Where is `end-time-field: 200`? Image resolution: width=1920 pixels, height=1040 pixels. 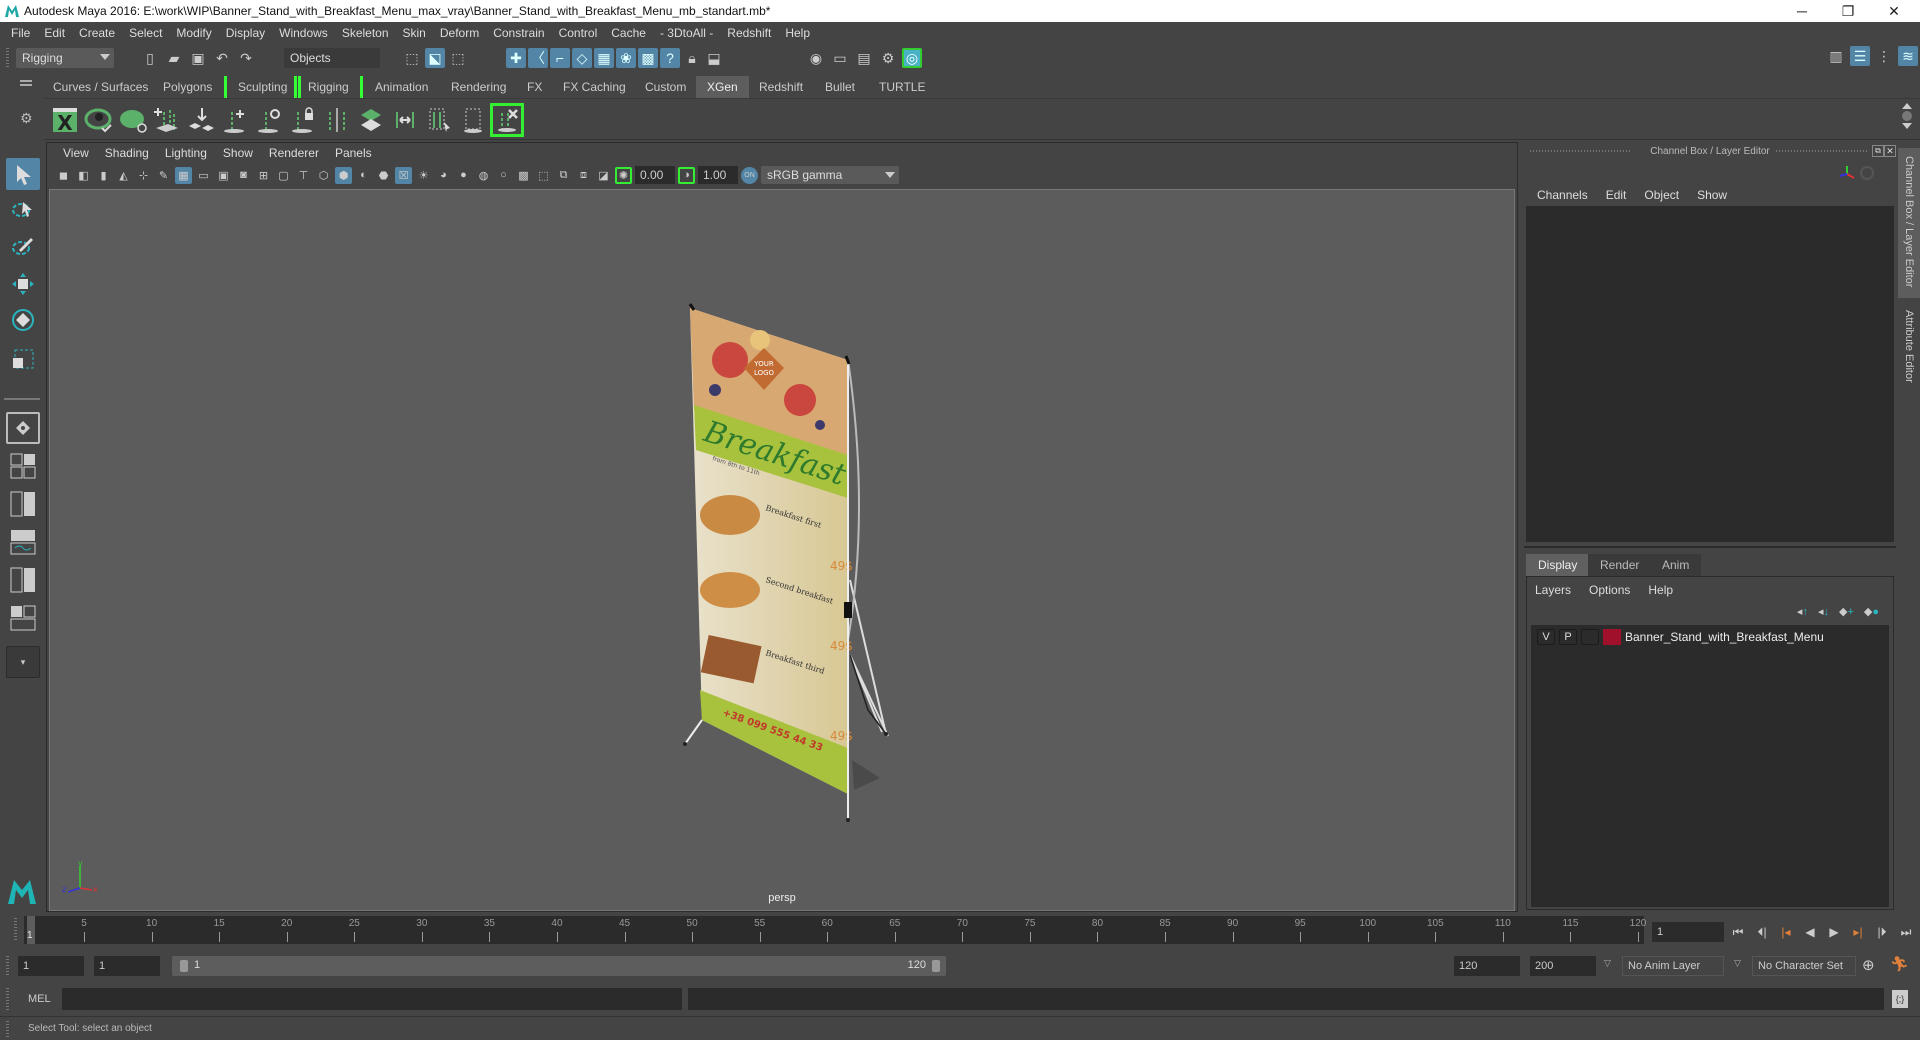 end-time-field: 200 is located at coordinates (1563, 966).